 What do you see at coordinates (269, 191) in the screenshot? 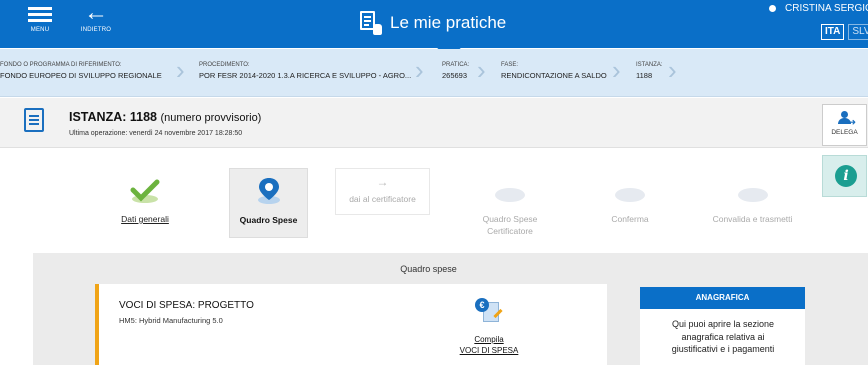
I see `map-pin-icon` at bounding box center [269, 191].